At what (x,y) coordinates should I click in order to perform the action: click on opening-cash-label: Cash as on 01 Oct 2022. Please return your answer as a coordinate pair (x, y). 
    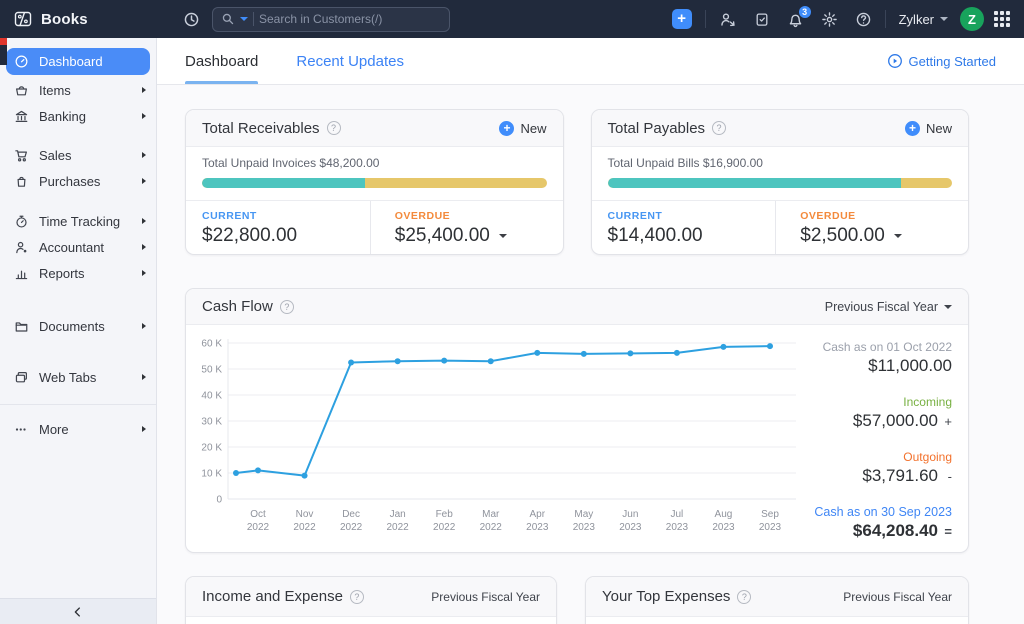
    Looking at the image, I should click on (887, 347).